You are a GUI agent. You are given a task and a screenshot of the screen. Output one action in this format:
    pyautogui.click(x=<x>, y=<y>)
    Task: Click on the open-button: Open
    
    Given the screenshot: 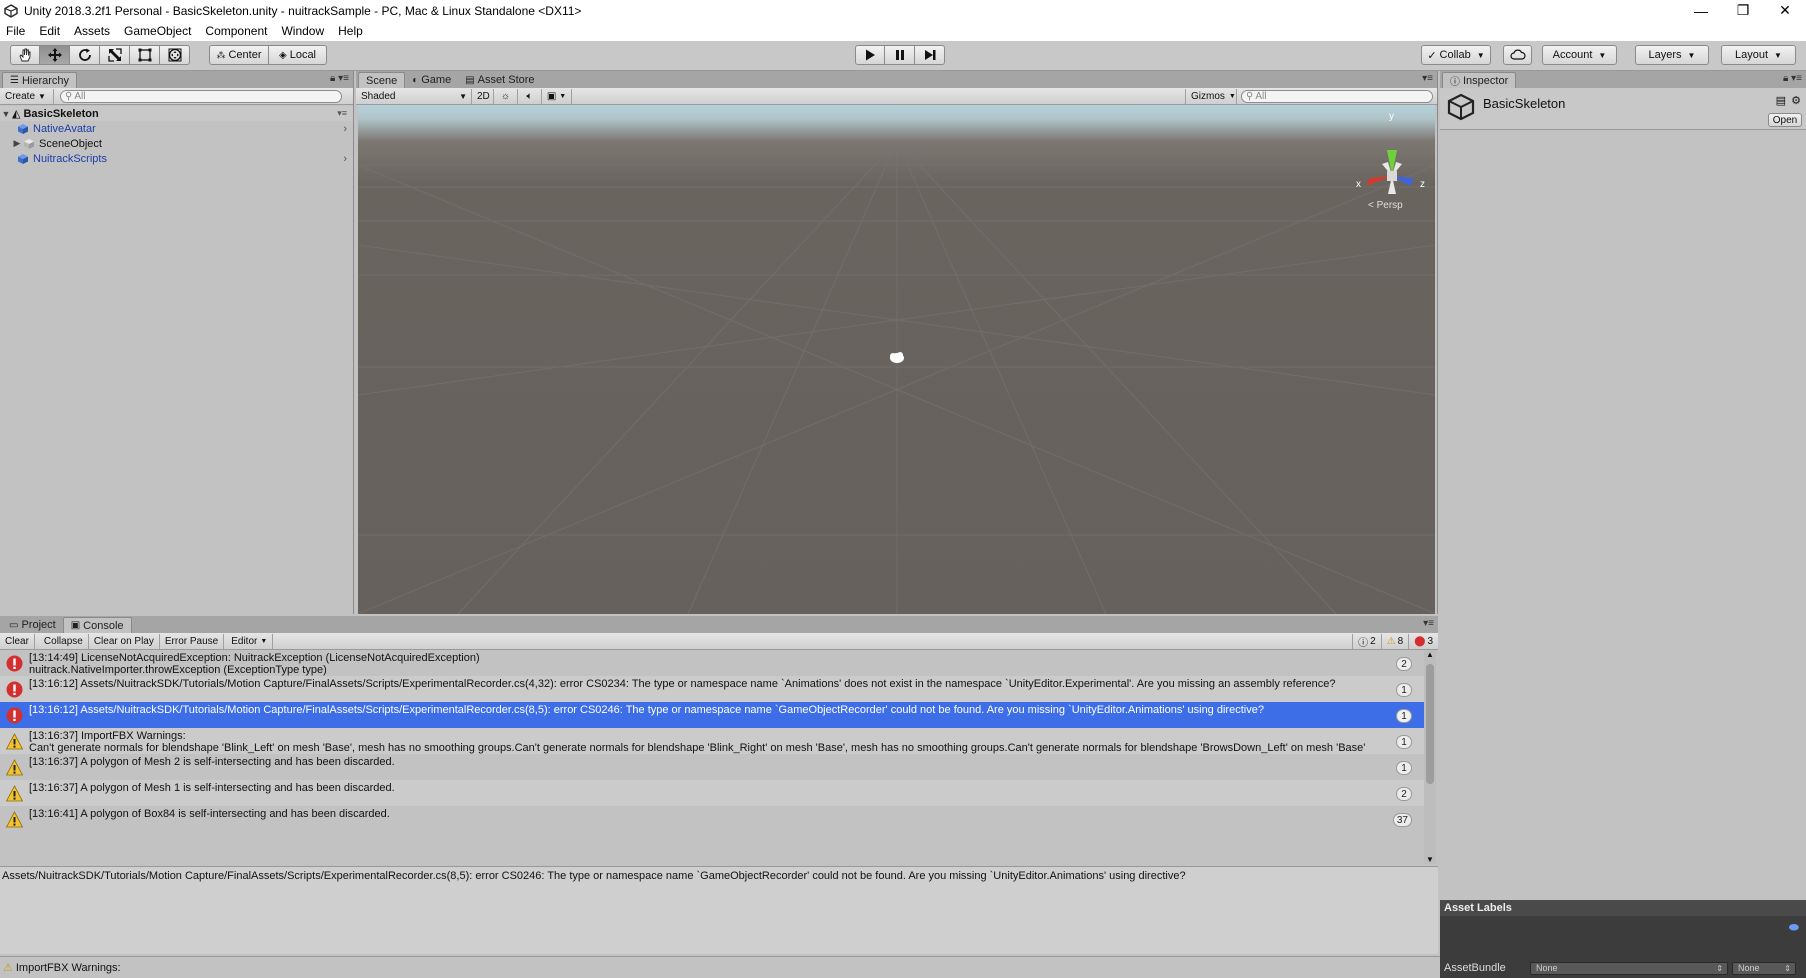 What is the action you would take?
    pyautogui.click(x=1785, y=120)
    